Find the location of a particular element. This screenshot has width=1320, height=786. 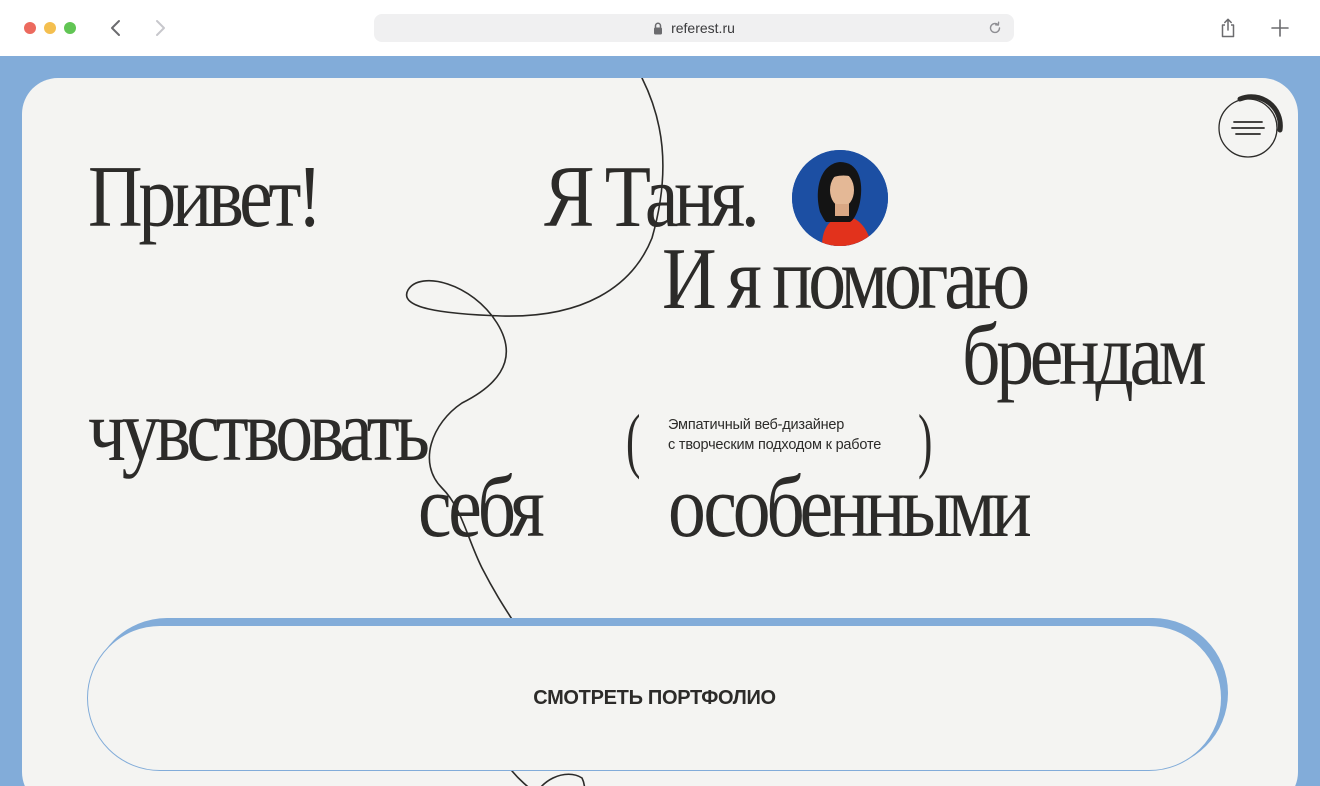

address-bar: referest.ru is located at coordinates (694, 28).